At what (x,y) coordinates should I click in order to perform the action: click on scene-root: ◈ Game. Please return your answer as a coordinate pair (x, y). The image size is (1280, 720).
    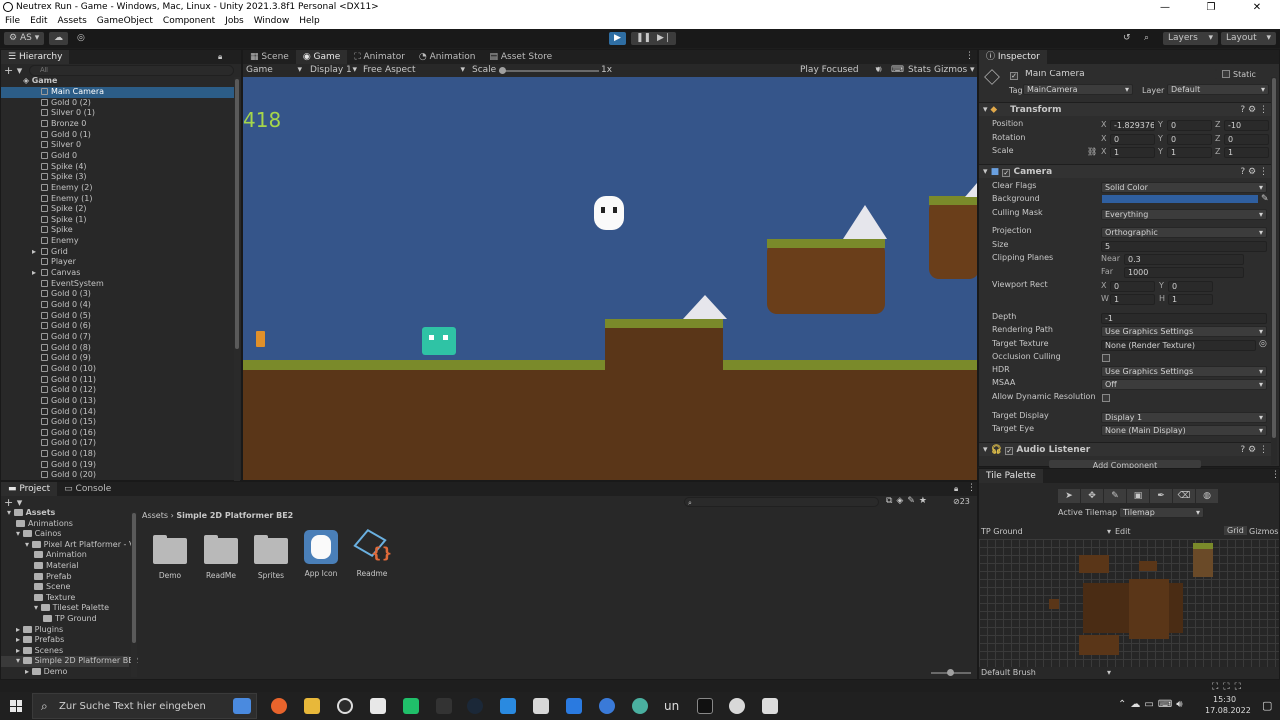
    Looking at the image, I should click on (117, 81).